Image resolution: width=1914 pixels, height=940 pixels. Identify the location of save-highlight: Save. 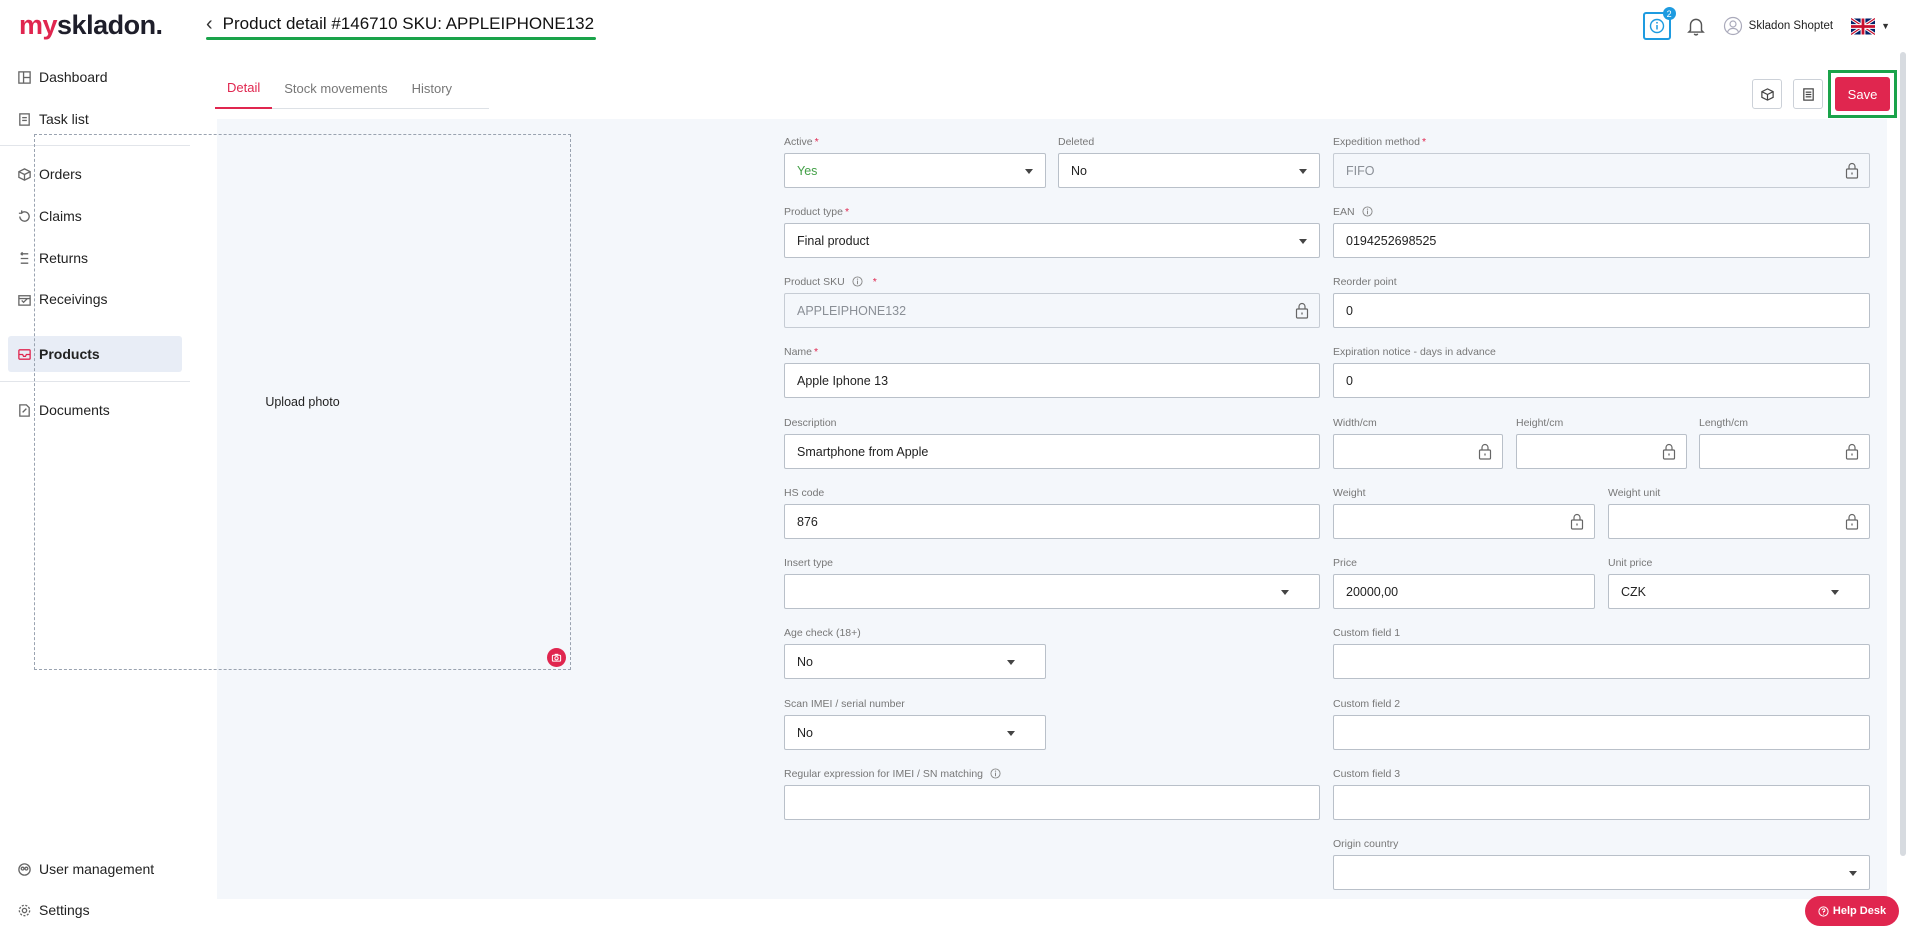
(1862, 94).